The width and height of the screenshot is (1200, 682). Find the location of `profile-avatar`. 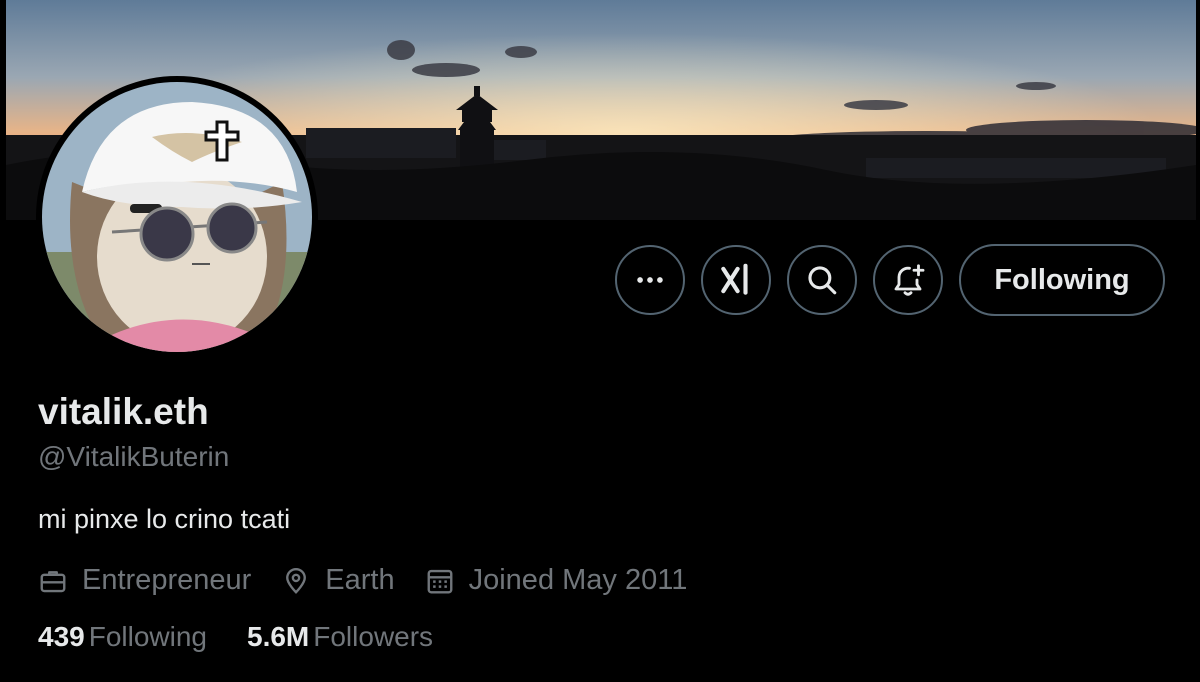

profile-avatar is located at coordinates (177, 217).